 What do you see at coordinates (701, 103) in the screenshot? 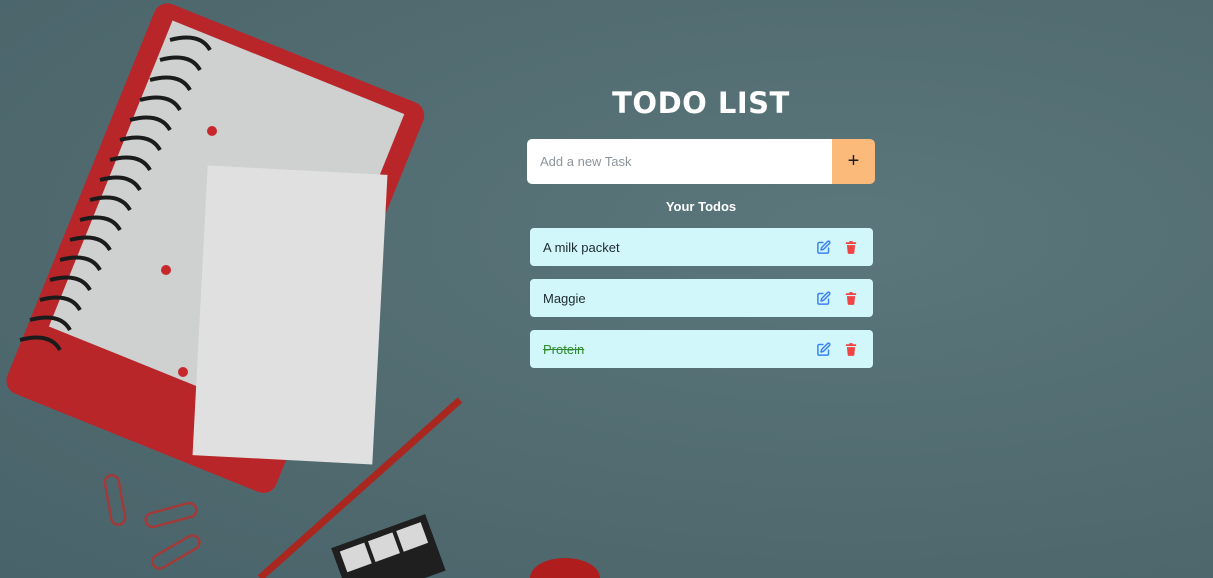
I see `page-title: TODO LIST` at bounding box center [701, 103].